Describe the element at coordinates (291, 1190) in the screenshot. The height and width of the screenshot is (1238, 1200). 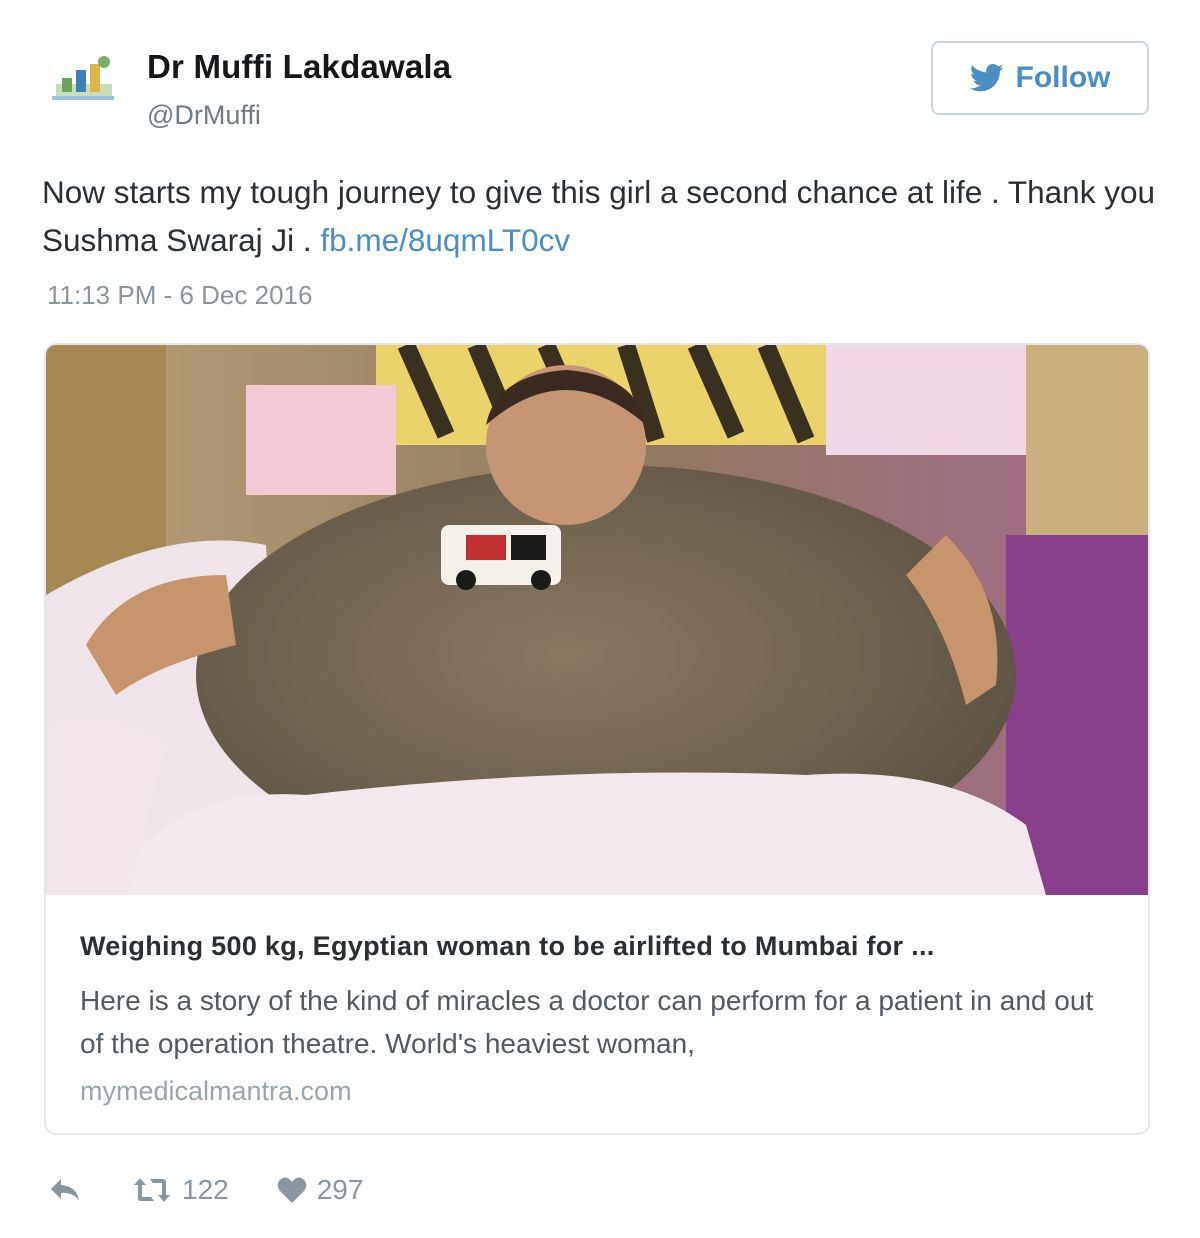
I see `heart-icon` at that location.